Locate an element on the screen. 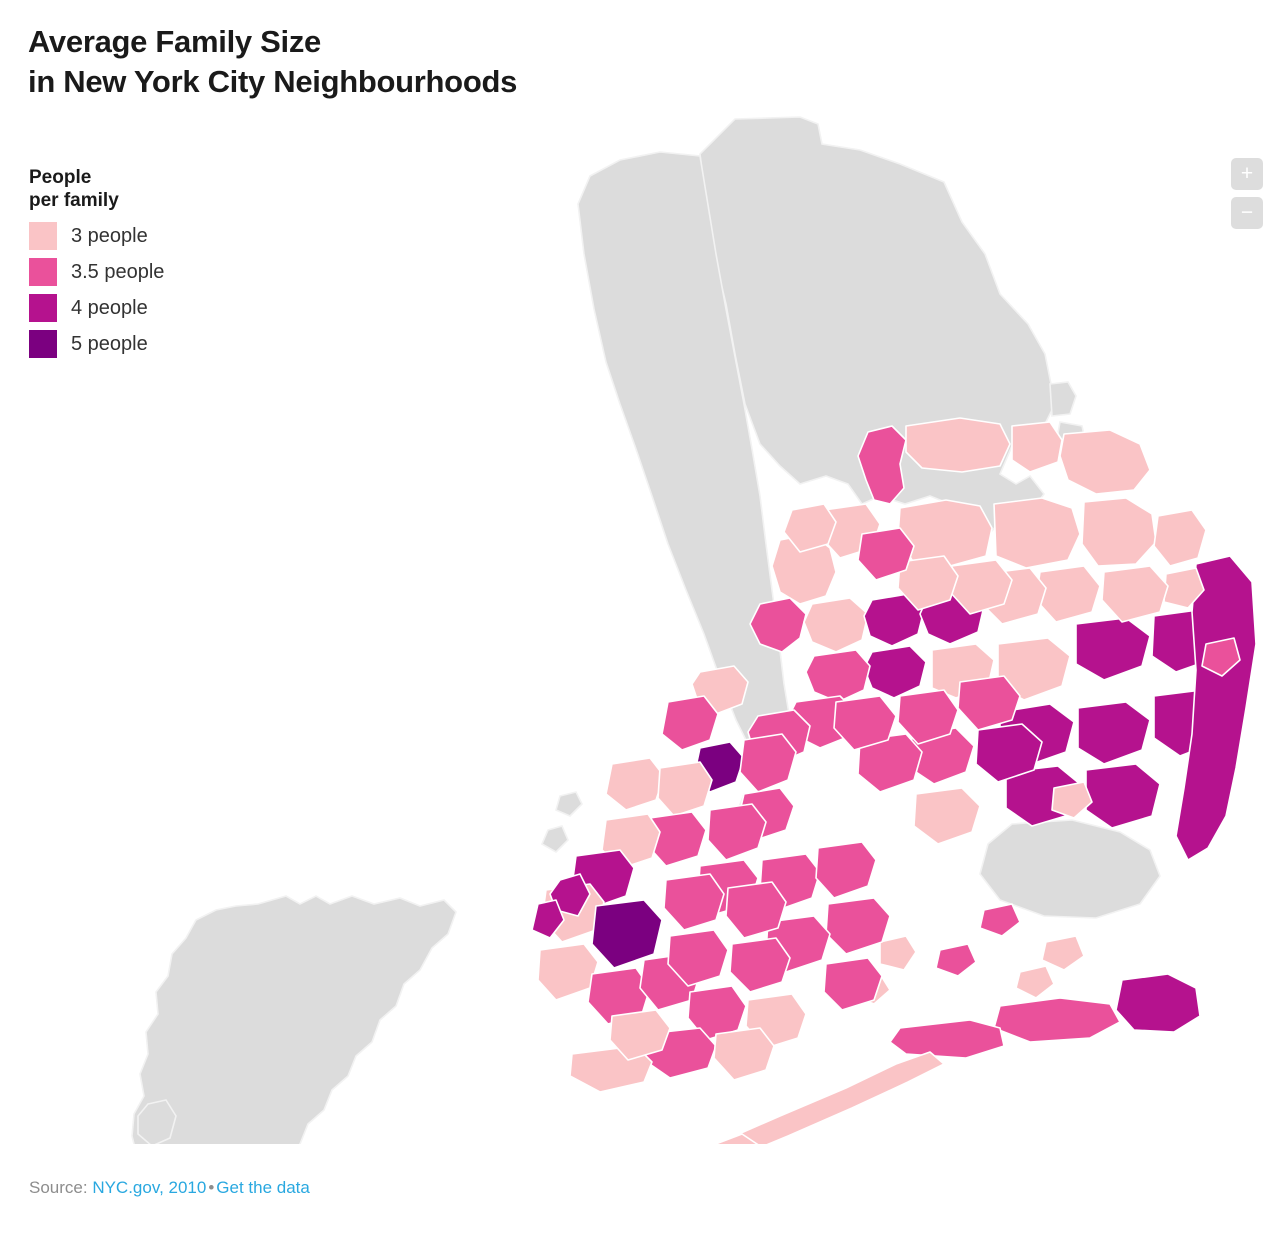 The height and width of the screenshot is (1236, 1280). title-line-2: in New York City Neighbourhoods is located at coordinates (273, 81).